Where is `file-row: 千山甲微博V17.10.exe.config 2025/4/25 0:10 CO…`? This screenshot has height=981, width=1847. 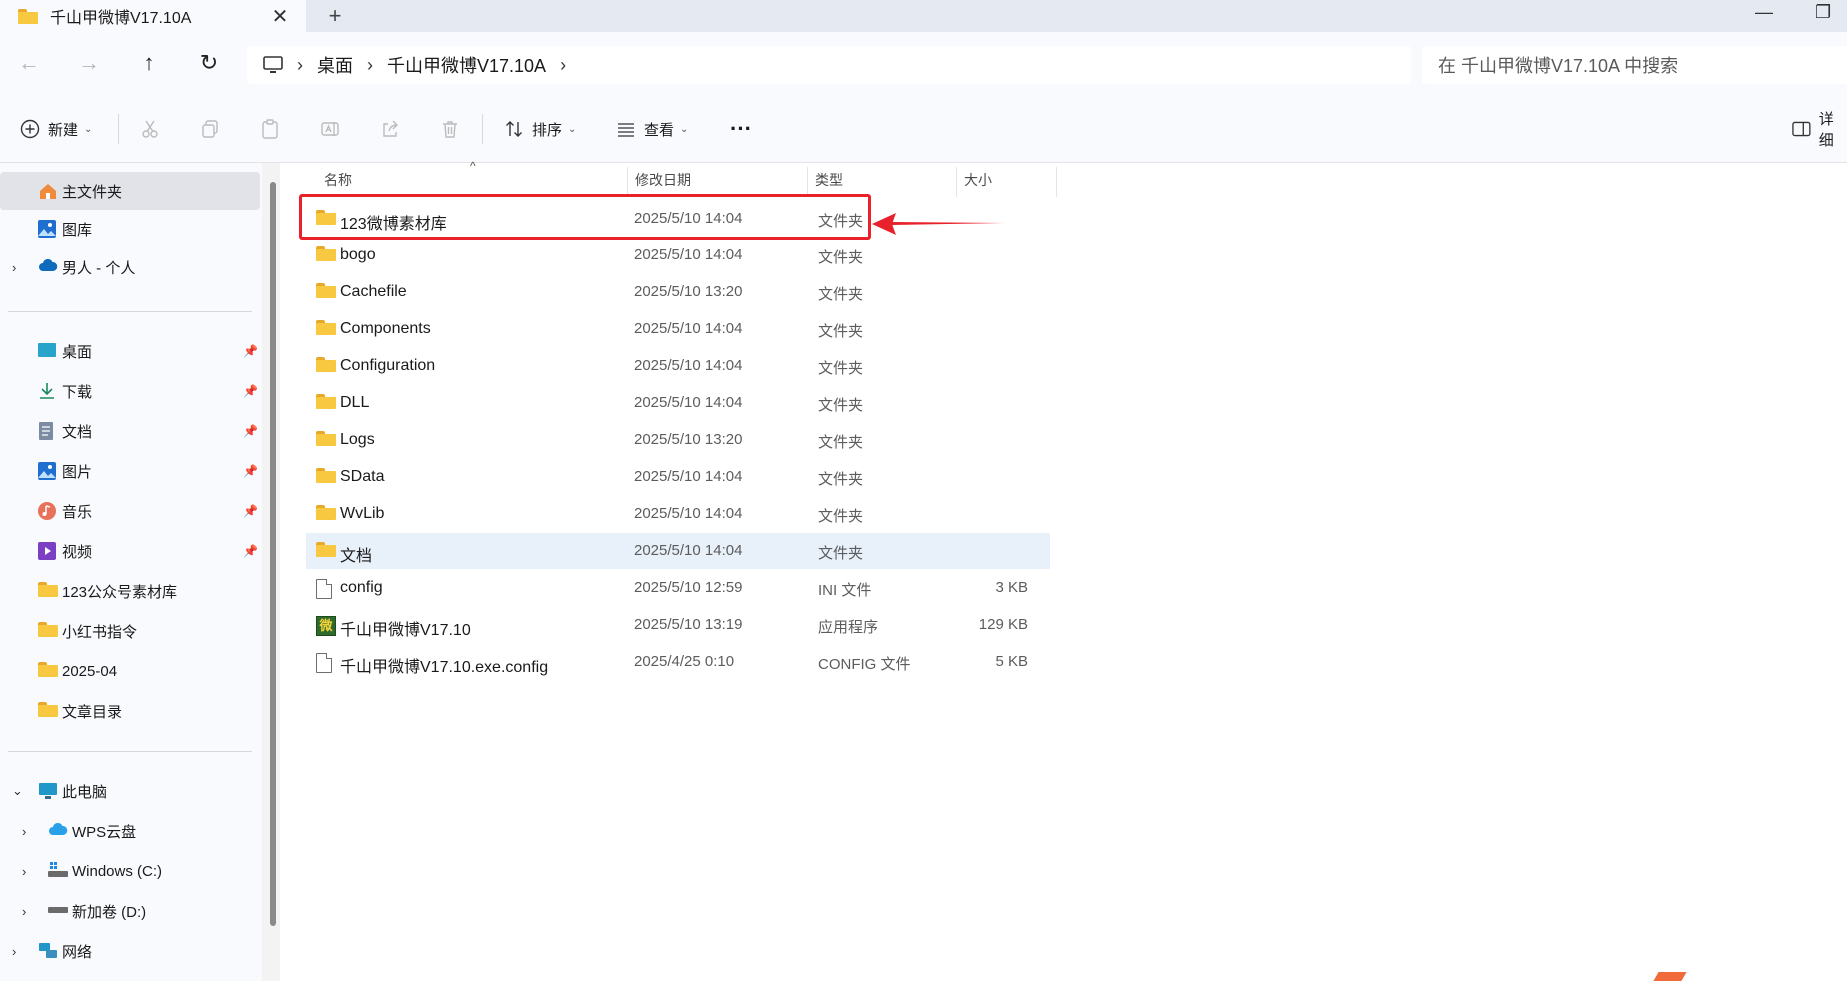
file-row: 千山甲微博V17.10.exe.config 2025/4/25 0:10 CO… is located at coordinates (678, 662).